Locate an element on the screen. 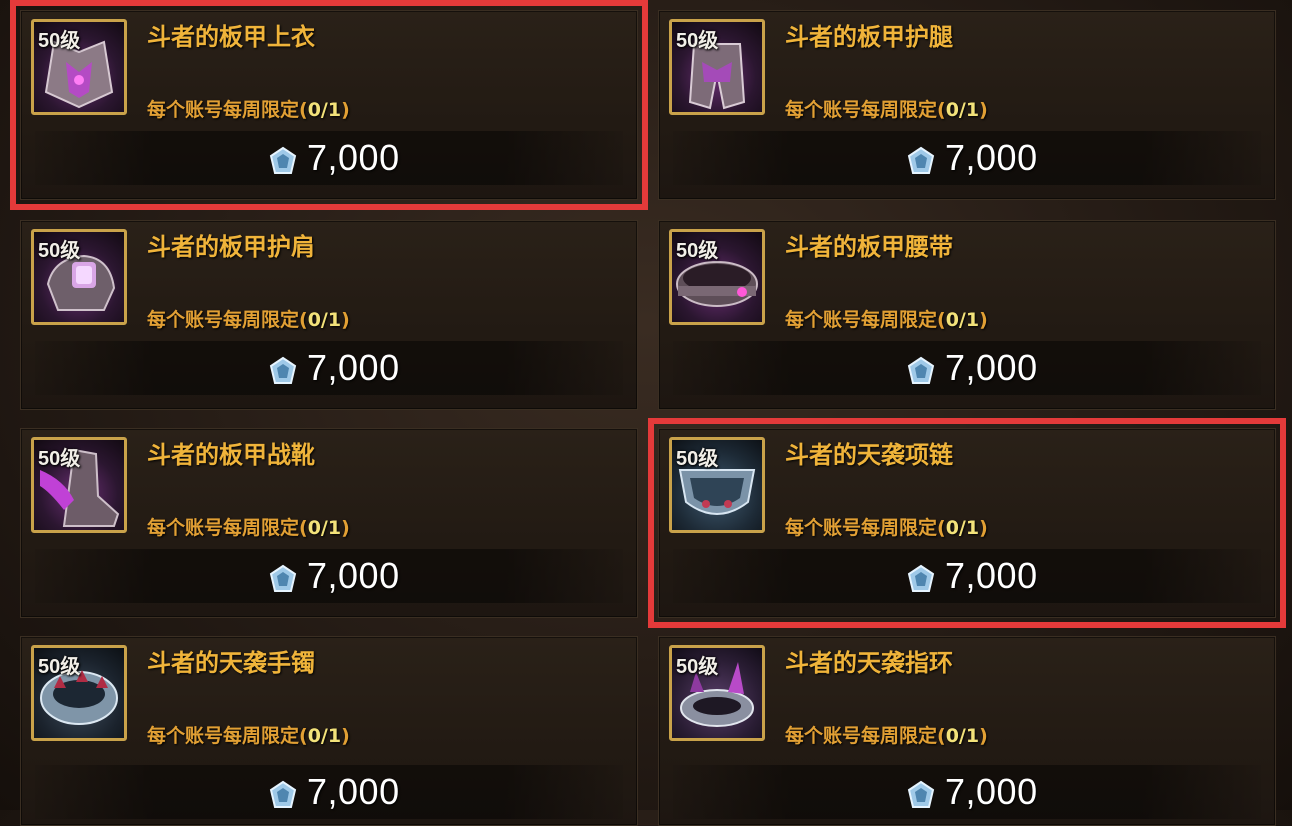 This screenshot has height=826, width=1292. shop-item-card: 50级 斗者的天袭项链 每个账号每周限定(0/1) 7,000 is located at coordinates (967, 523).